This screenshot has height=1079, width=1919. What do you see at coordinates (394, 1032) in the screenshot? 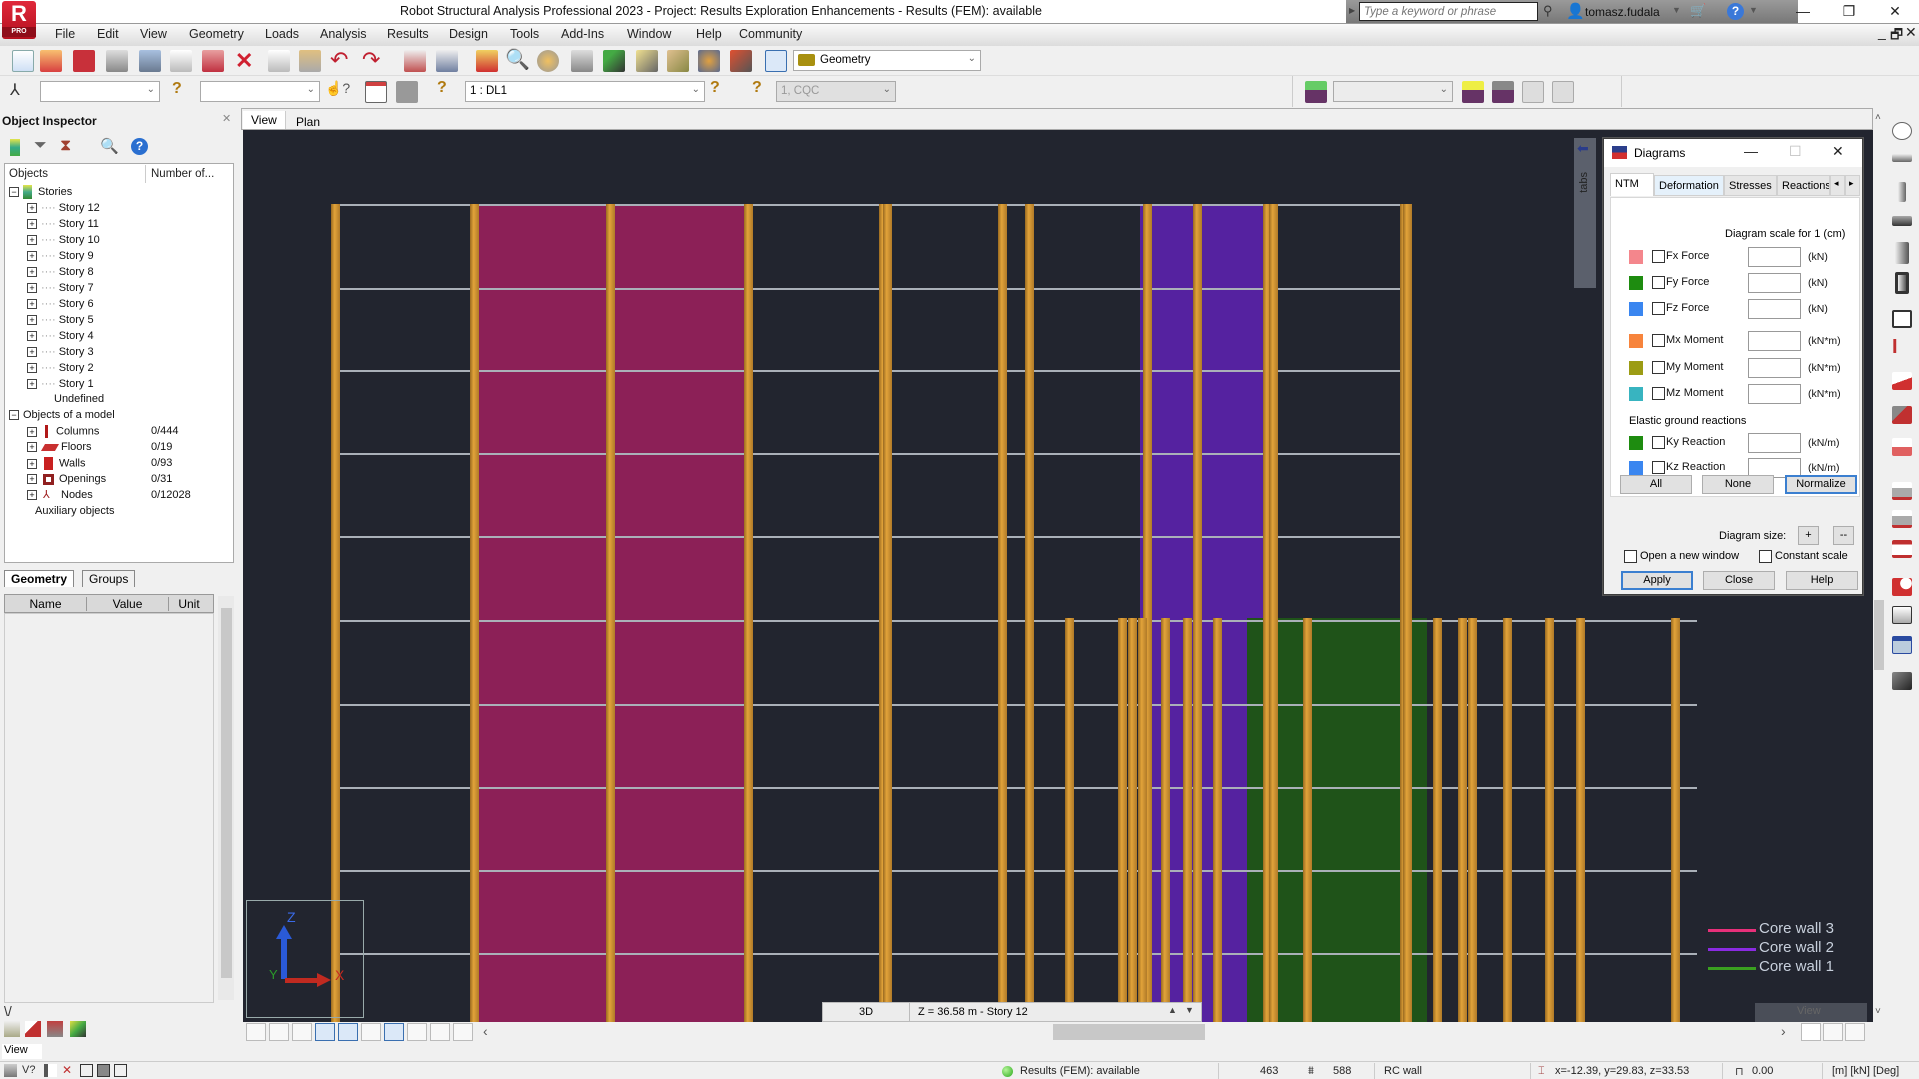
I see `panels-display-icon` at bounding box center [394, 1032].